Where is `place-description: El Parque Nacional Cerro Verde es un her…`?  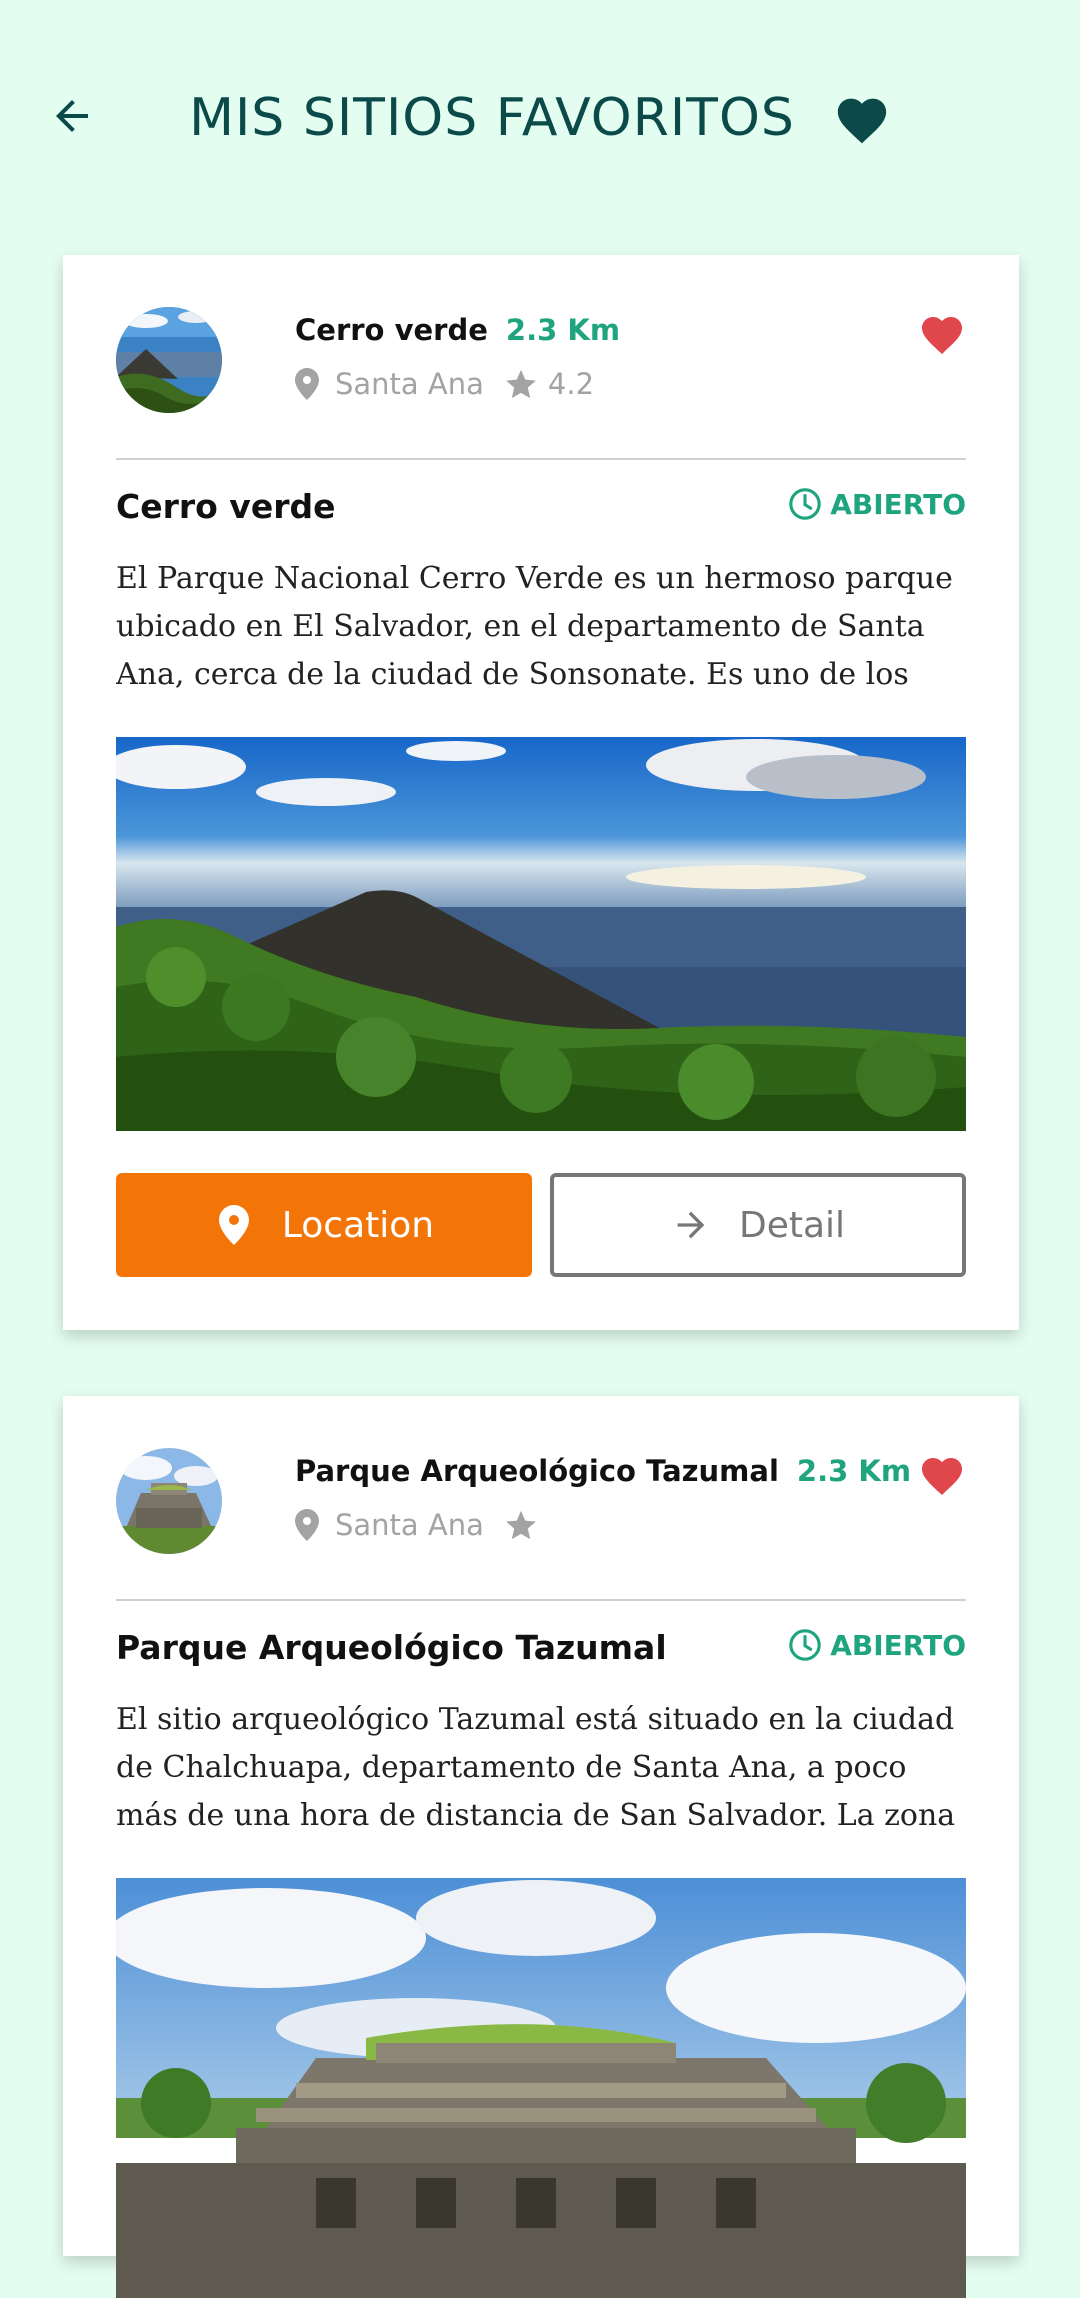 place-description: El Parque Nacional Cerro Verde es un her… is located at coordinates (534, 626).